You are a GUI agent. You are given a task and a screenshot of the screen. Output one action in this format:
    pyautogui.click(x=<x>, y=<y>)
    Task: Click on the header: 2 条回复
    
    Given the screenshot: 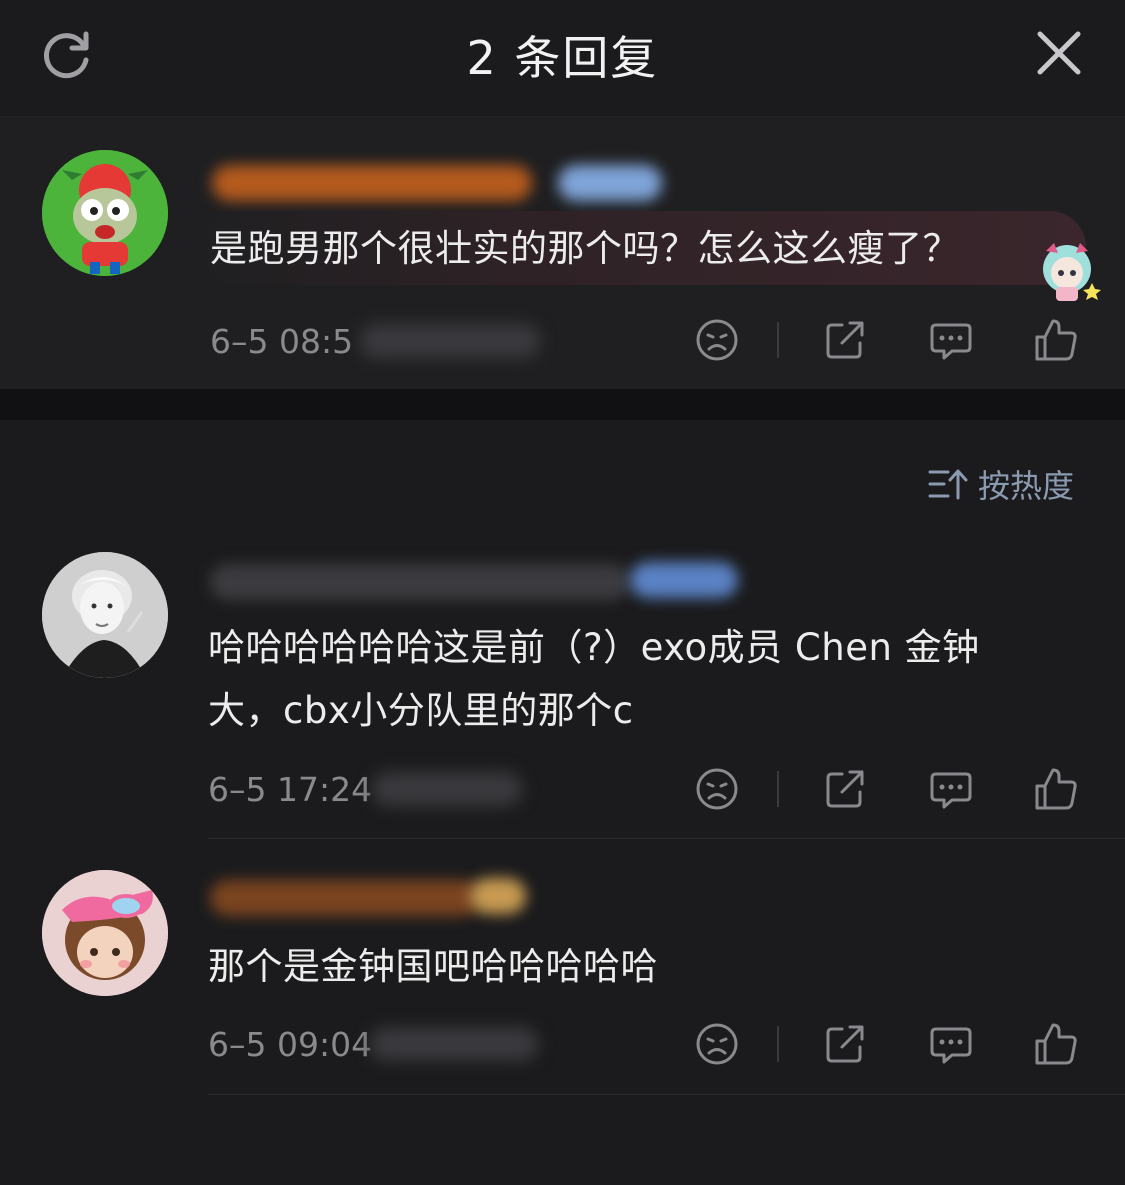 What is the action you would take?
    pyautogui.click(x=562, y=58)
    